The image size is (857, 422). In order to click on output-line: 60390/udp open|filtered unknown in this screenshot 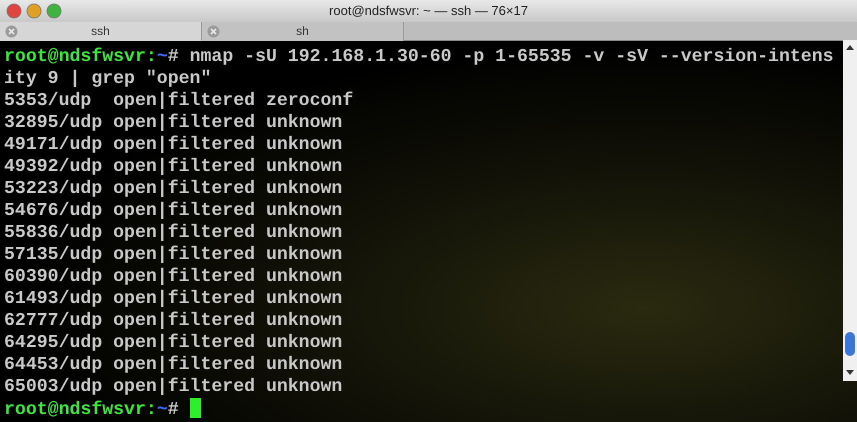, I will do `click(174, 277)`.